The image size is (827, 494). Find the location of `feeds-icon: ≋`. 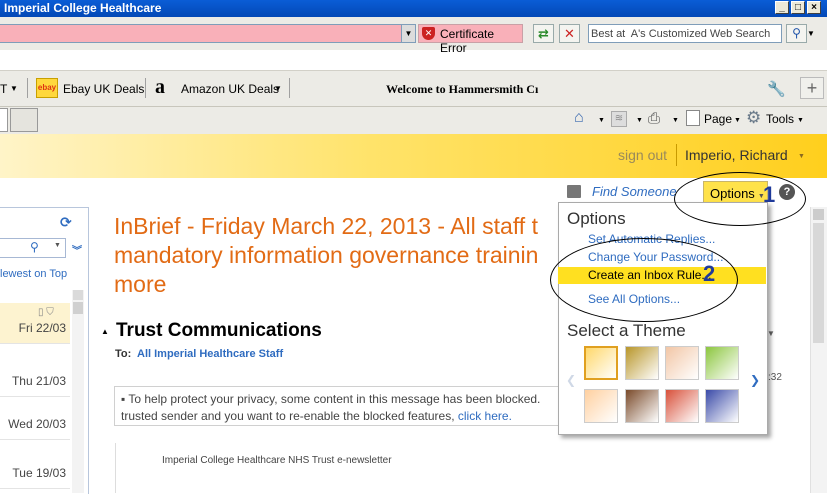

feeds-icon: ≋ is located at coordinates (619, 119).